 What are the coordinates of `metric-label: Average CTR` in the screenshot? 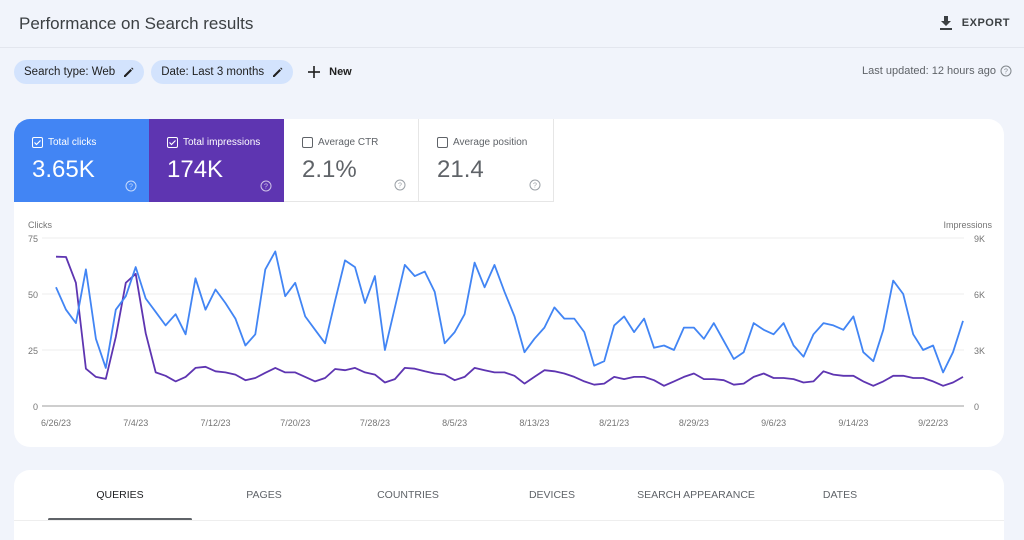 It's located at (348, 142).